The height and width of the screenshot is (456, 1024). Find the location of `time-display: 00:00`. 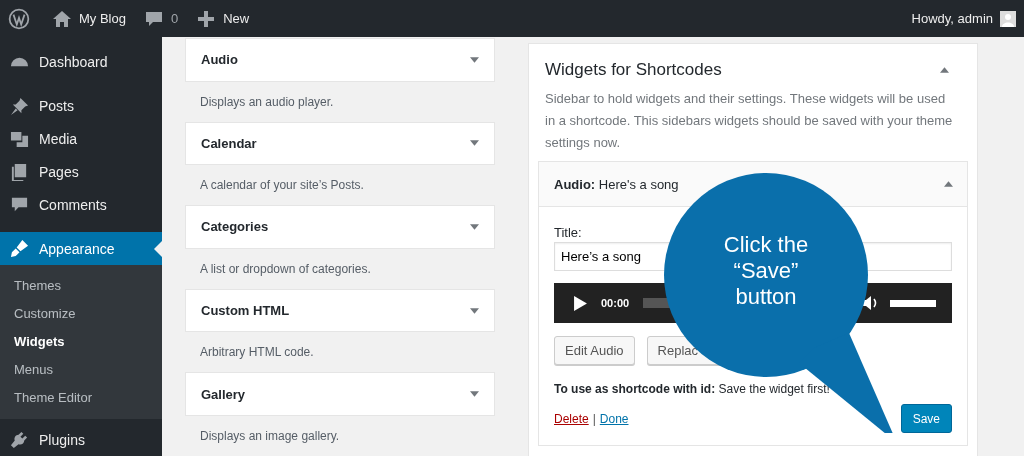

time-display: 00:00 is located at coordinates (615, 303).